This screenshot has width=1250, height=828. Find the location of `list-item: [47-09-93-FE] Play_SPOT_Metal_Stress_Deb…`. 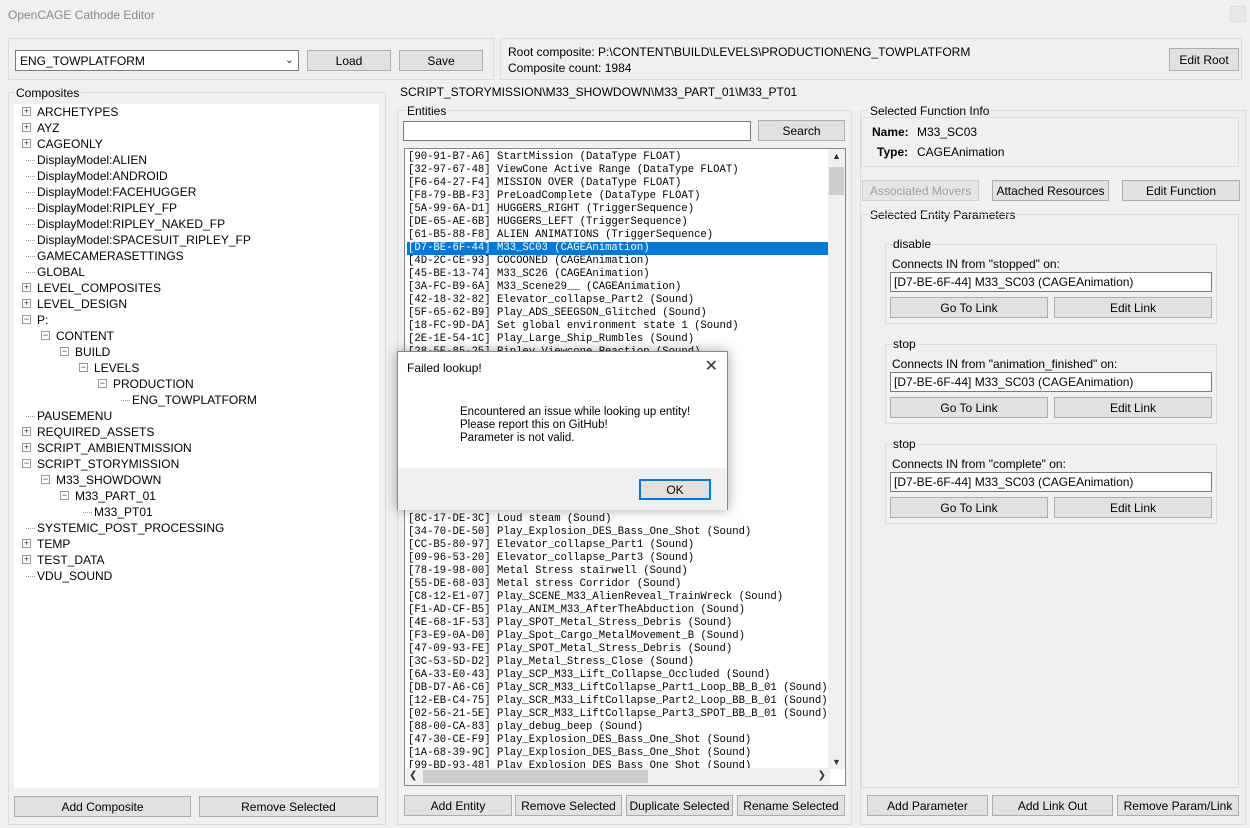

list-item: [47-09-93-FE] Play_SPOT_Metal_Stress_Deb… is located at coordinates (618, 649).